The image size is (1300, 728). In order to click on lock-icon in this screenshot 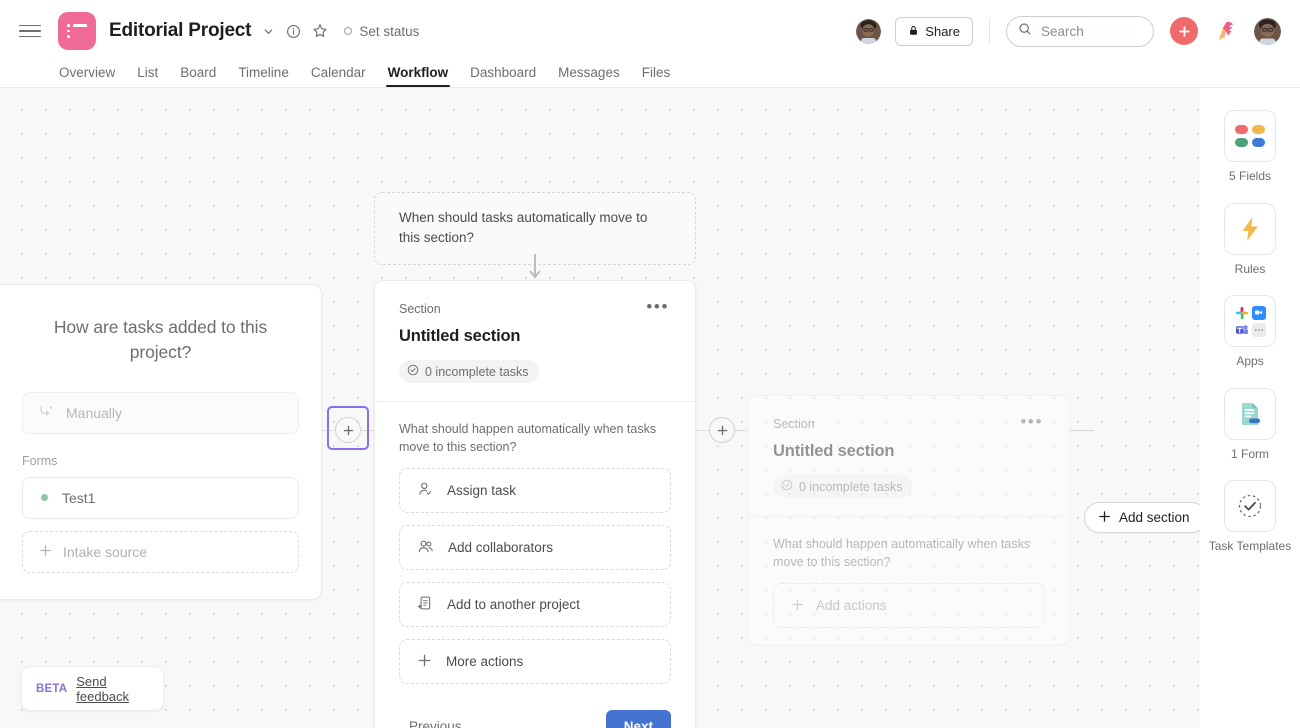, I will do `click(913, 31)`.